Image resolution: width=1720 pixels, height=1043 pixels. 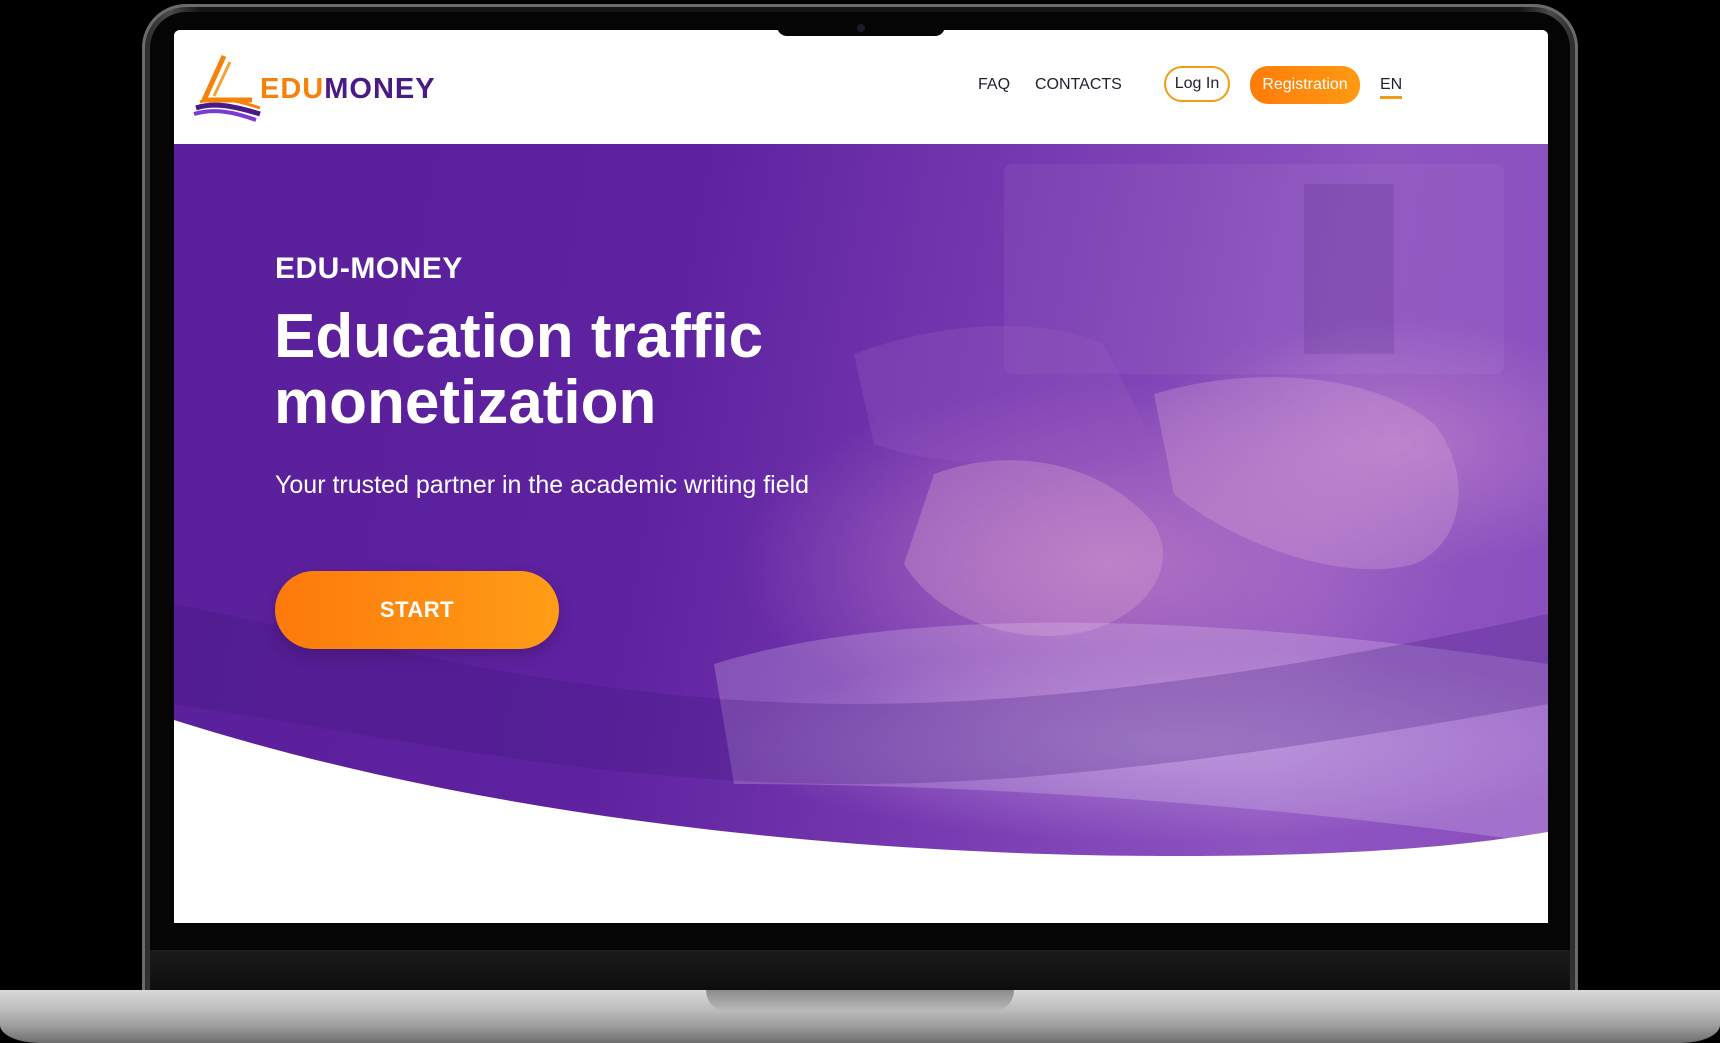 I want to click on language-selector: EN, so click(x=1391, y=87).